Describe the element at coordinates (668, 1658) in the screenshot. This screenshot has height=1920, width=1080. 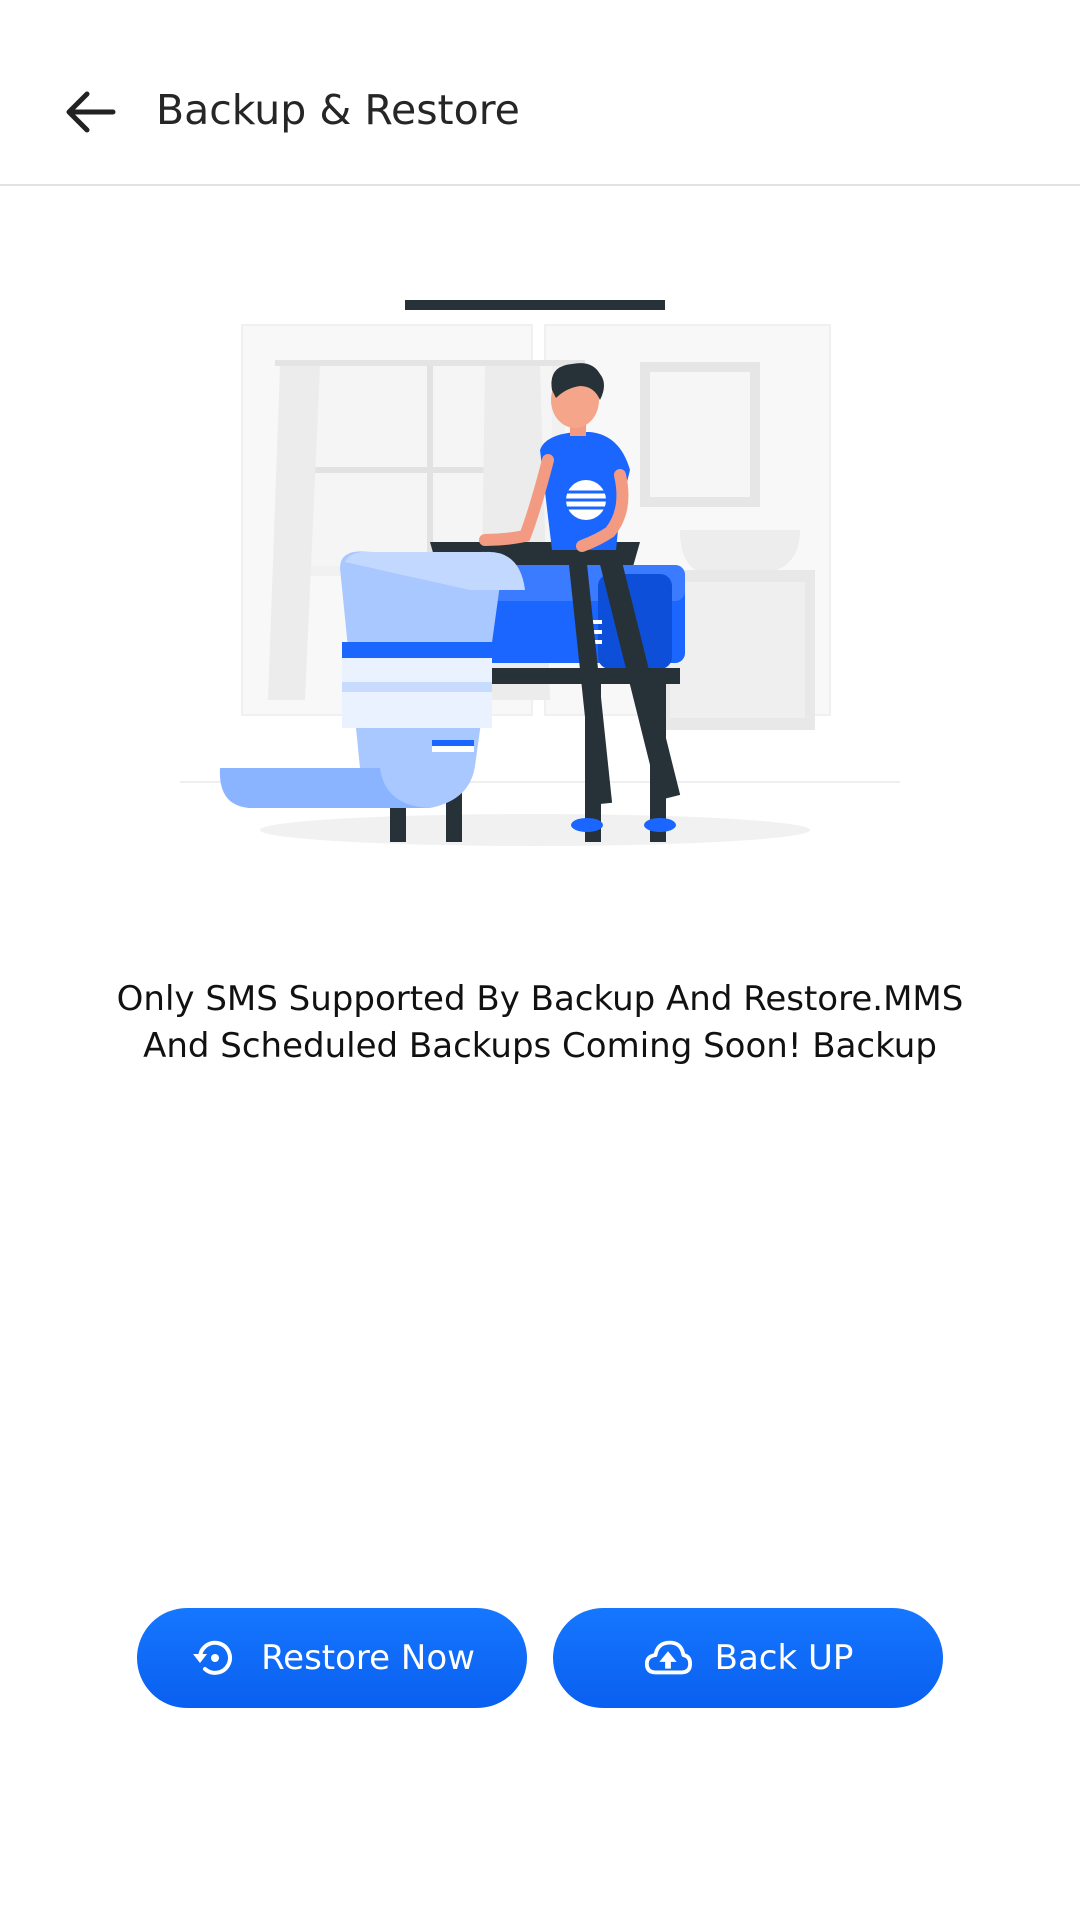
I see `cloud-upload-icon` at that location.